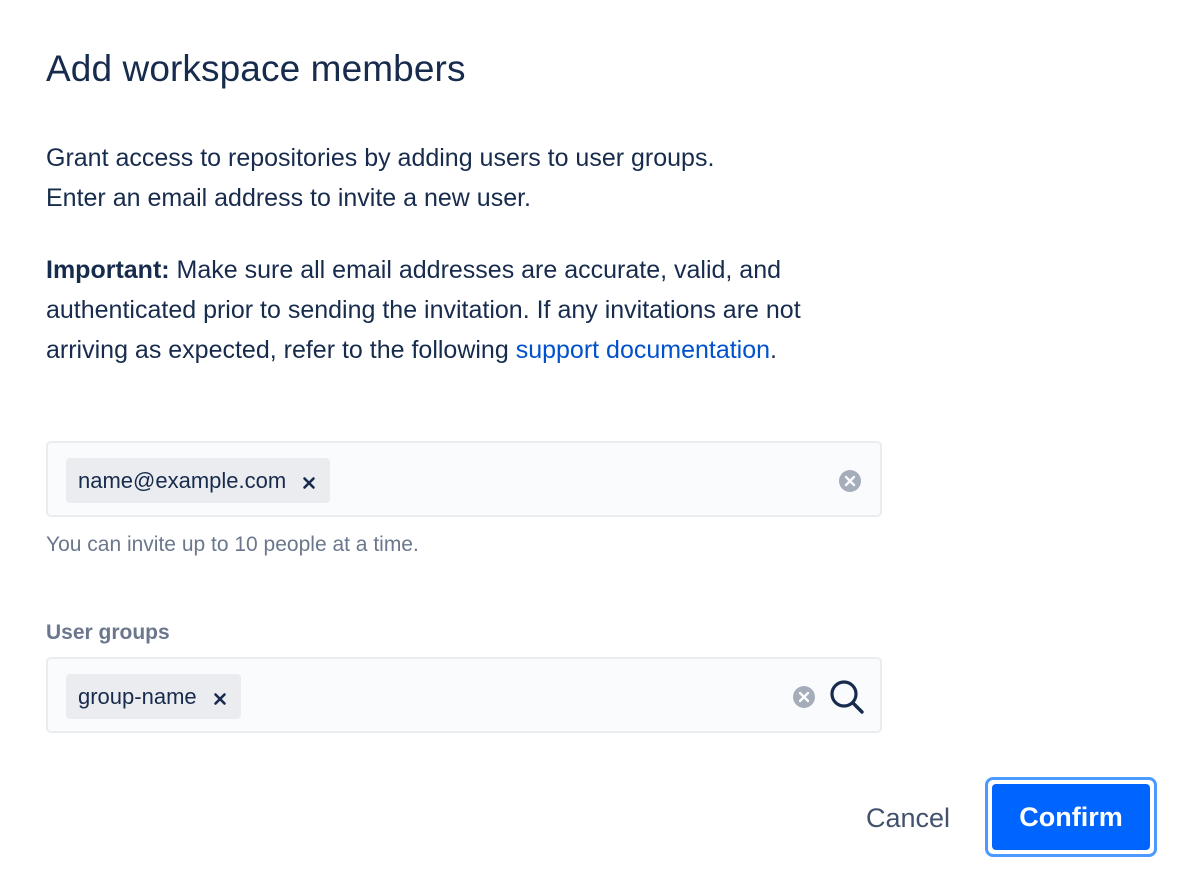  Describe the element at coordinates (137, 696) in the screenshot. I see `group-tag-label: group-name` at that location.